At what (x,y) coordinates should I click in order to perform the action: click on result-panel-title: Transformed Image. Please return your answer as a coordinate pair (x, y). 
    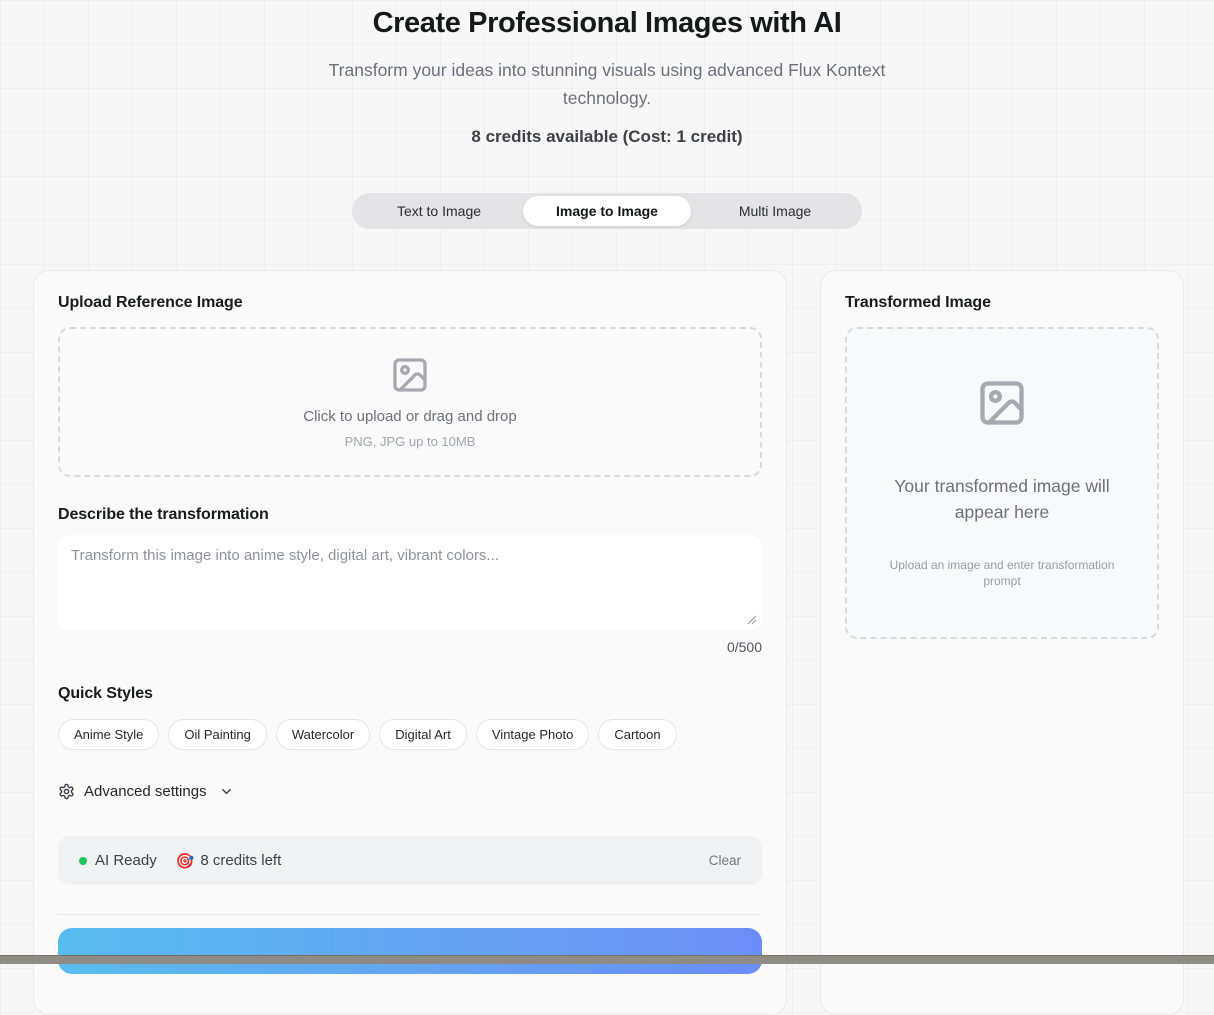
    Looking at the image, I should click on (918, 302).